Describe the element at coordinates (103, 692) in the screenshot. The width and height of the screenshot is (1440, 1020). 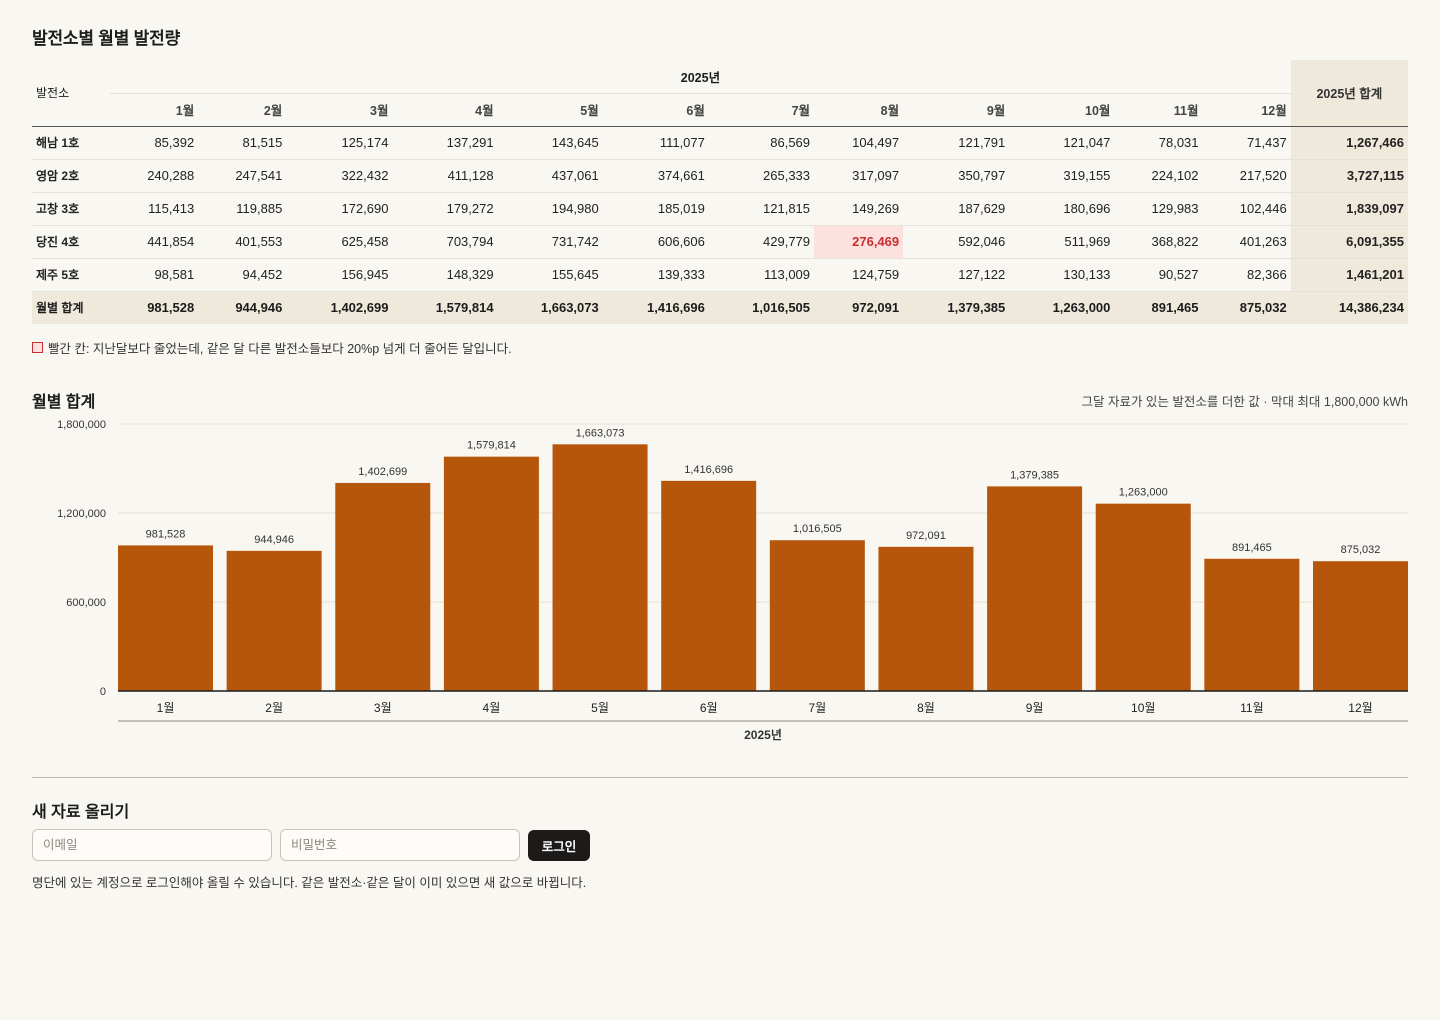
I see `y-tick-label: 0` at that location.